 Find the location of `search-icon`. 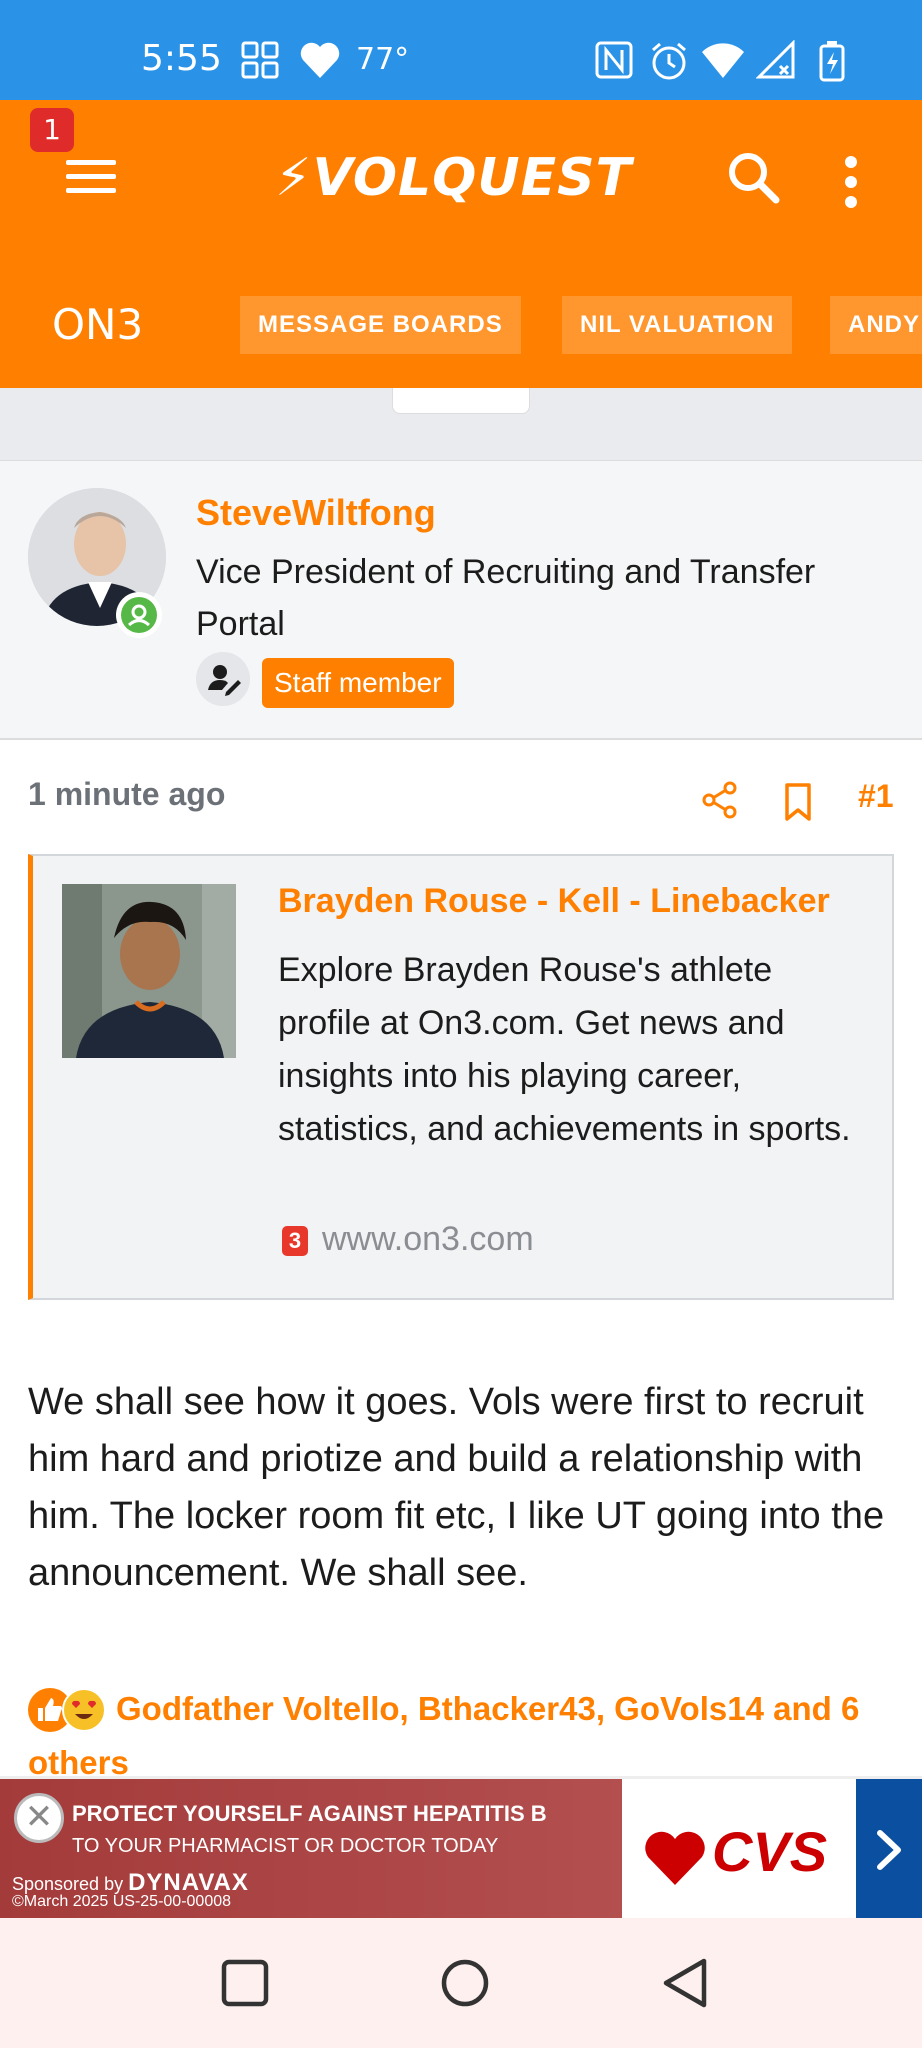

search-icon is located at coordinates (754, 178).